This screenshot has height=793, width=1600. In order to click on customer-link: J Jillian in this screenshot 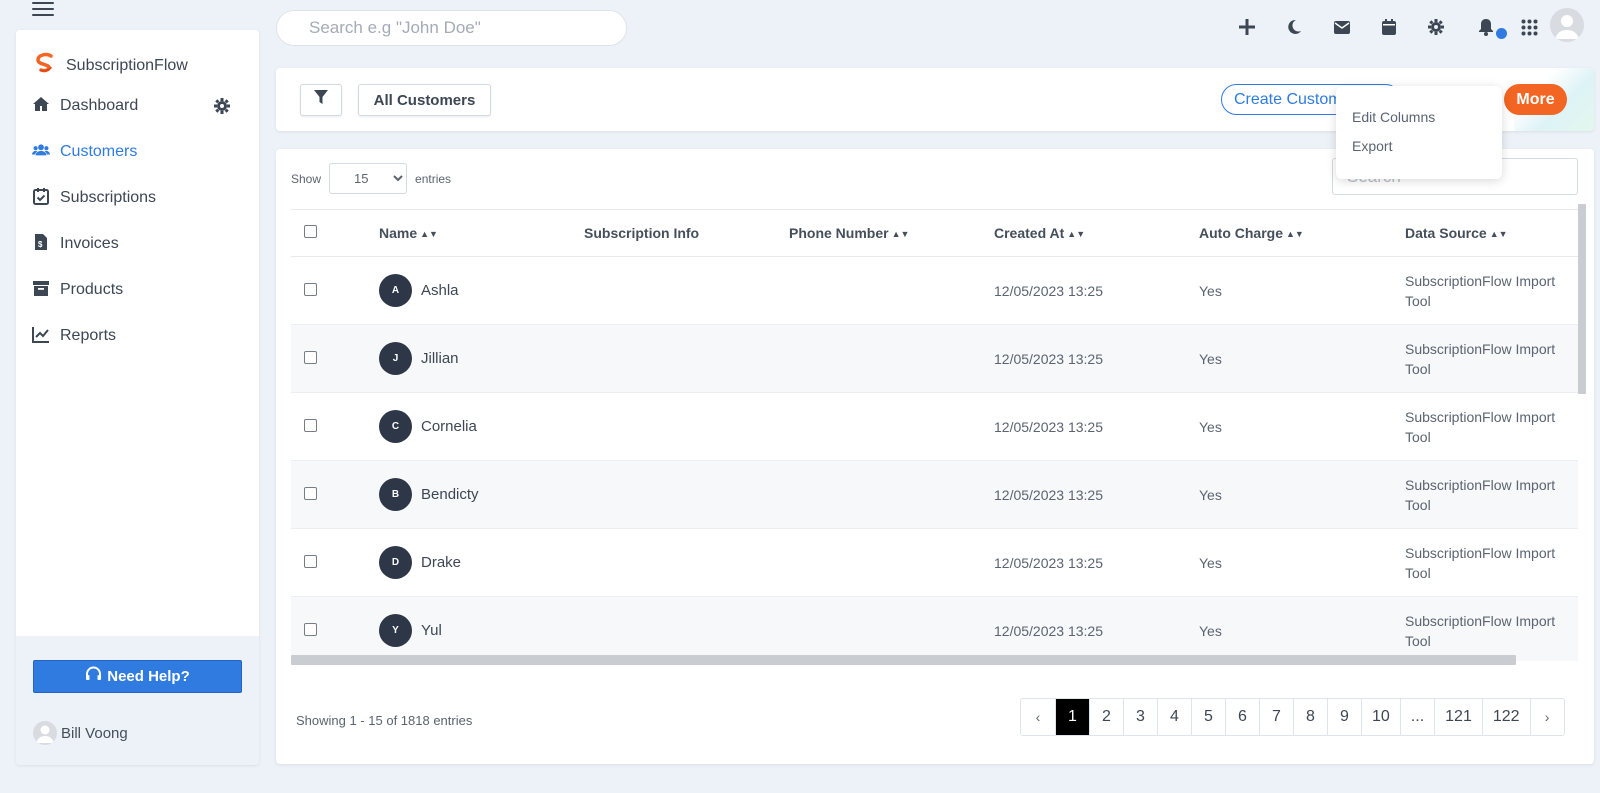, I will do `click(481, 358)`.